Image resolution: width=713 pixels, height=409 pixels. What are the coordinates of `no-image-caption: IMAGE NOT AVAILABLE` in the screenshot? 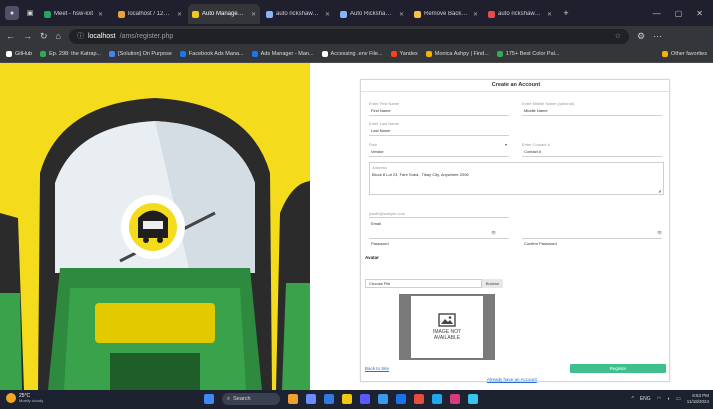 It's located at (447, 334).